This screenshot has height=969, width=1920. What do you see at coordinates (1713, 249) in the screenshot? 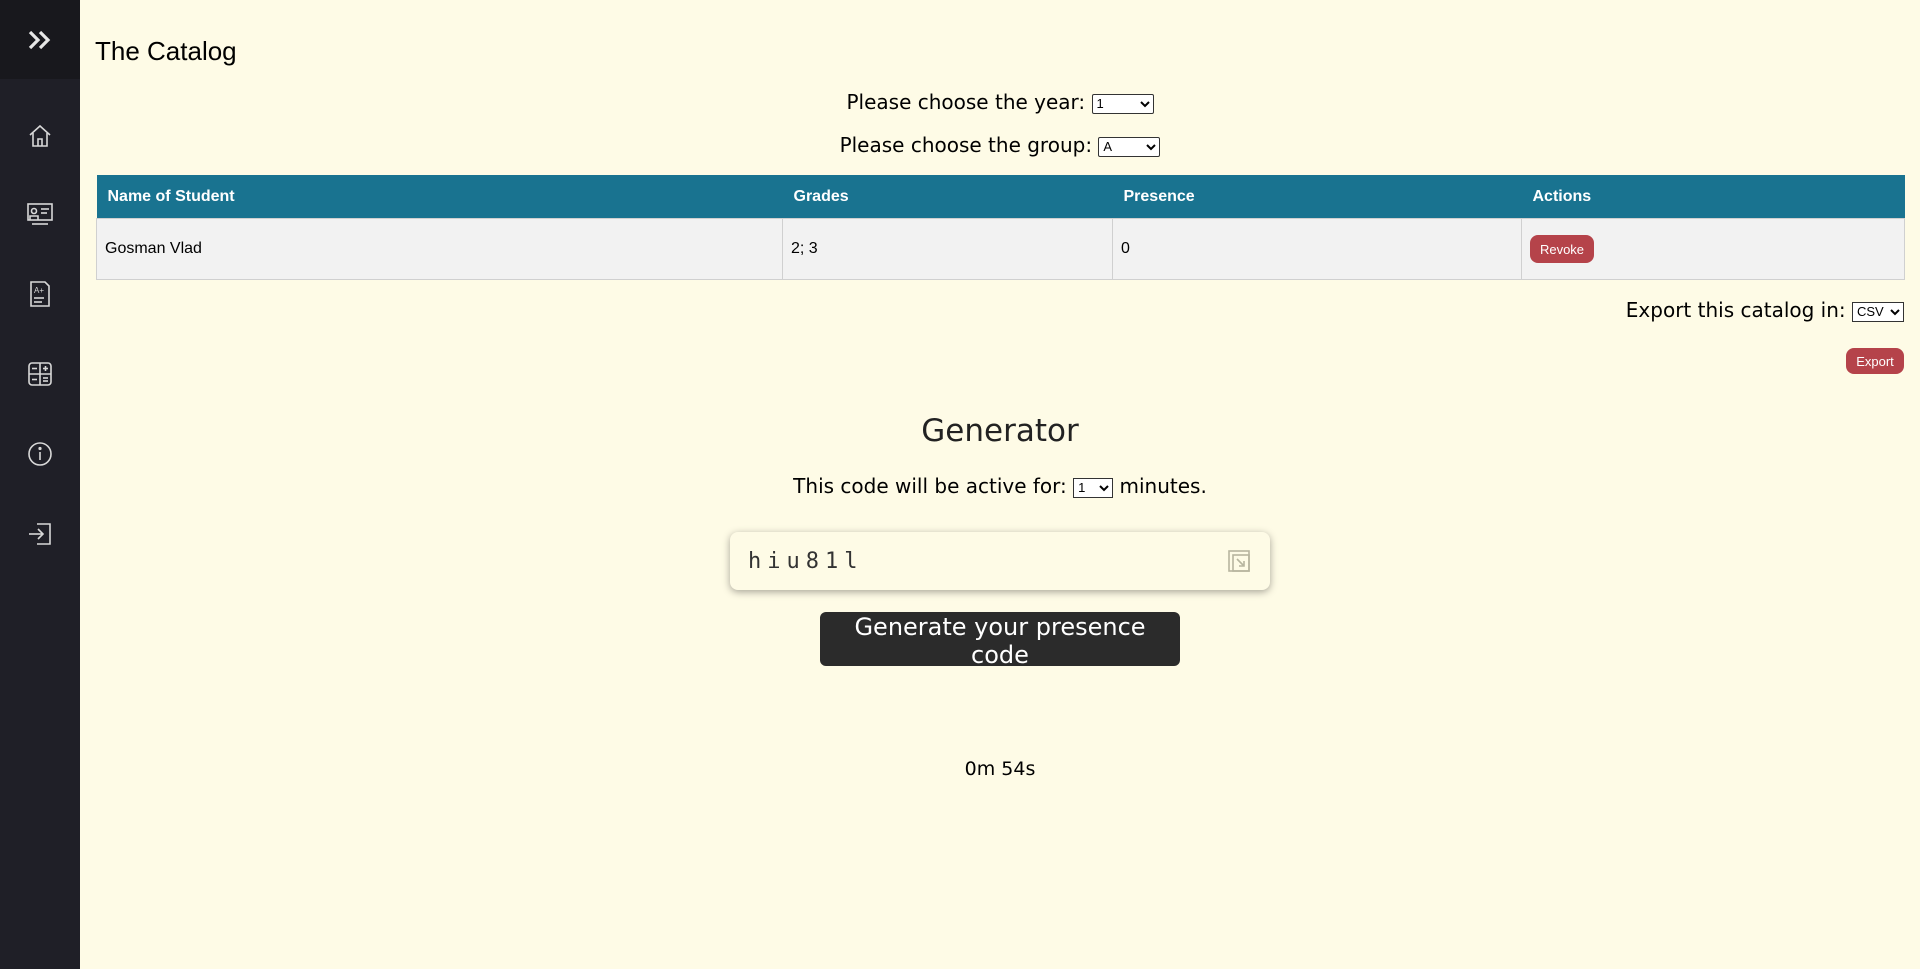
I see `actions-cell: Revoke` at bounding box center [1713, 249].